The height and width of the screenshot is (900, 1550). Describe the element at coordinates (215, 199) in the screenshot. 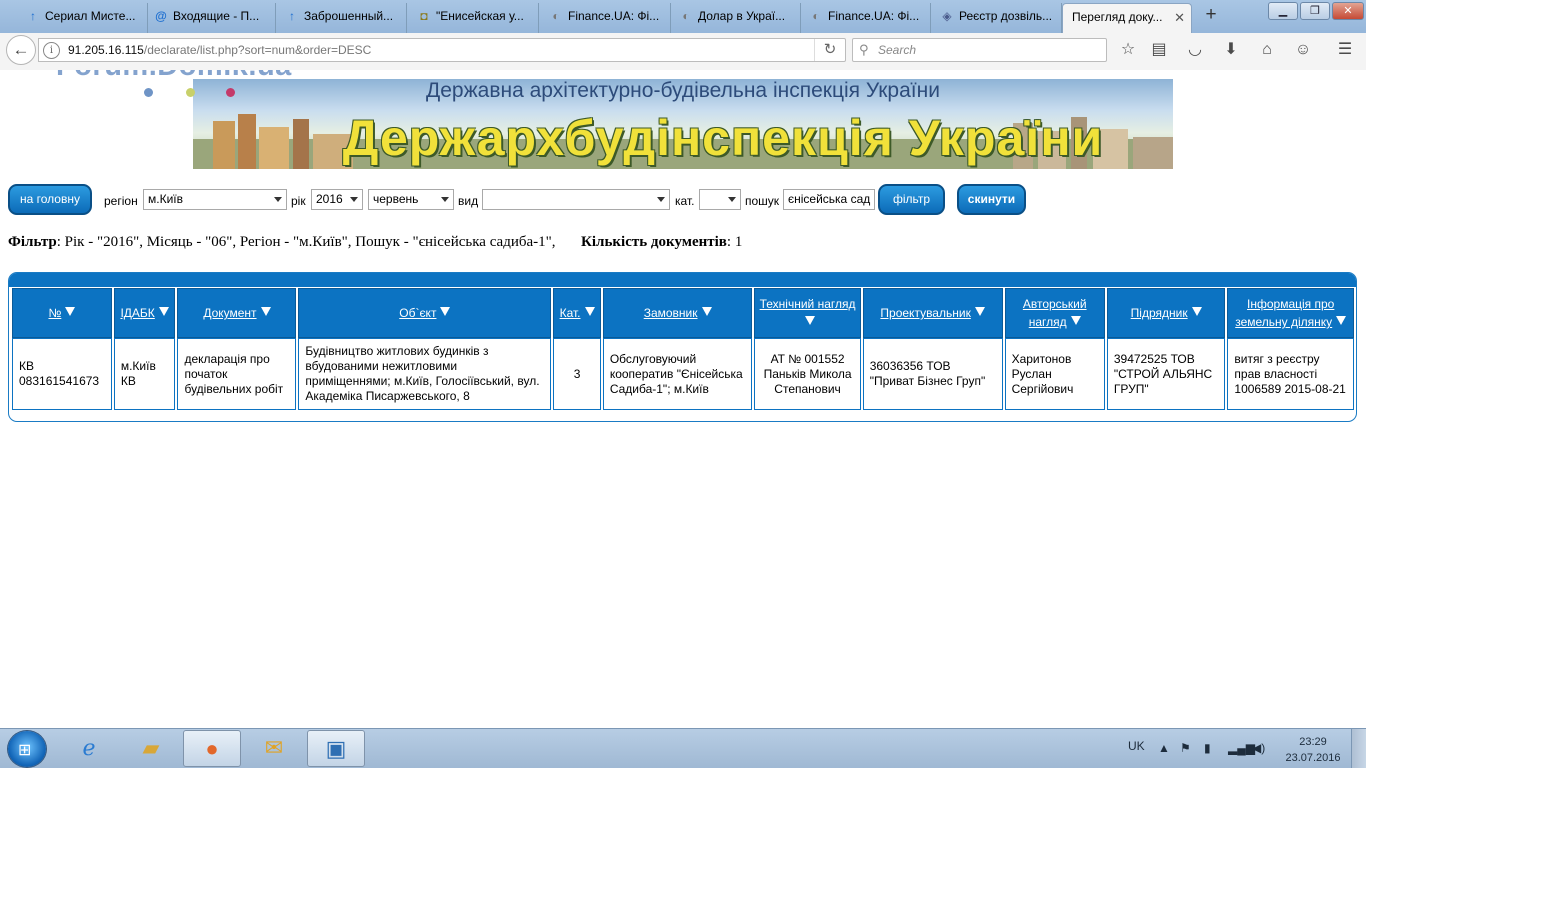

I see `region-select: м.Київ` at that location.